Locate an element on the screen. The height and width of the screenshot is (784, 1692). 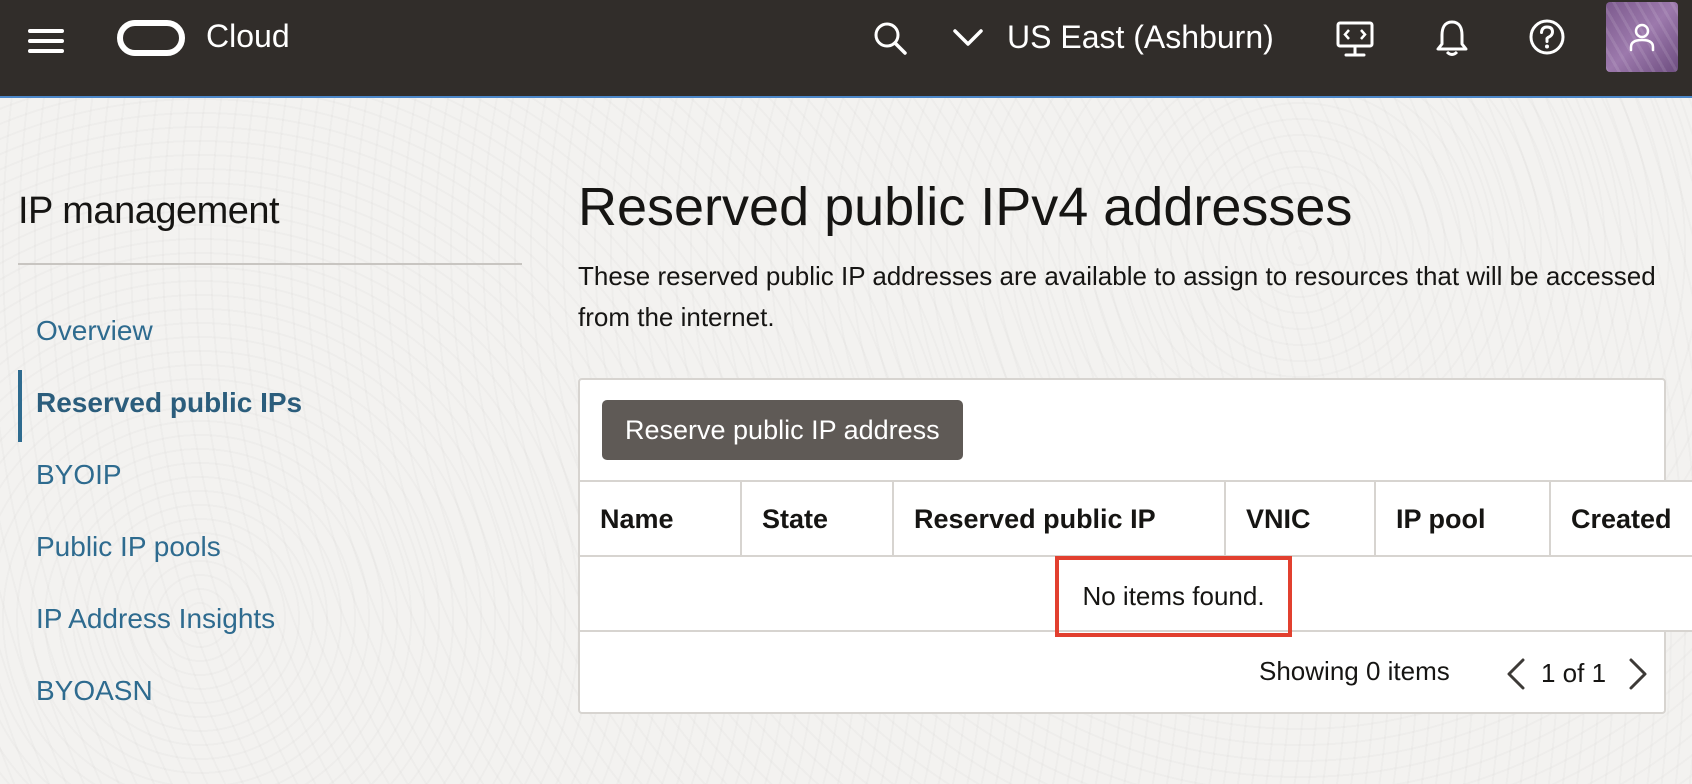
column-header-reserved-public-ip: Reserved public IP is located at coordinates (1060, 519).